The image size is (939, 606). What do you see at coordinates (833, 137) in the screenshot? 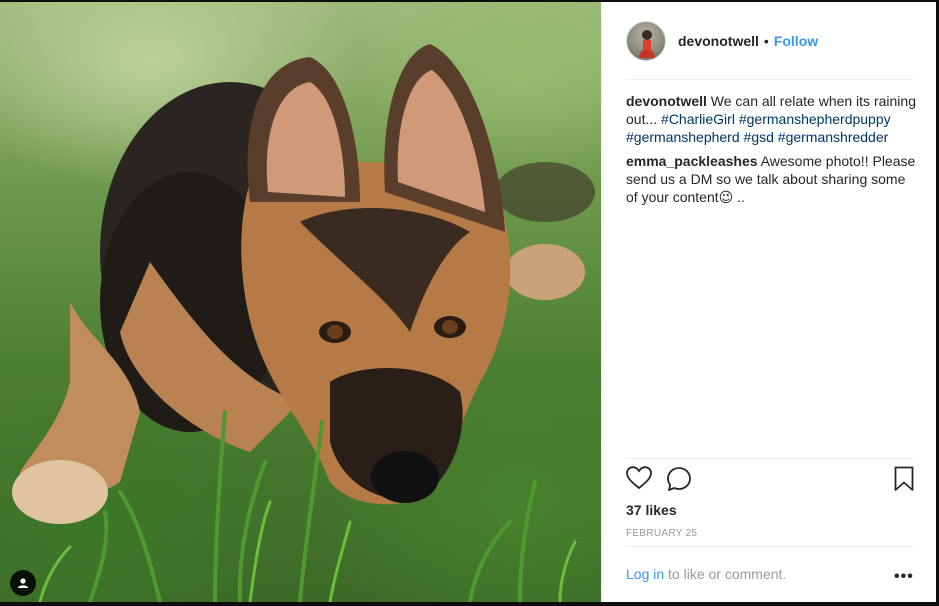
I see `hashtag-link: #germanshredder` at bounding box center [833, 137].